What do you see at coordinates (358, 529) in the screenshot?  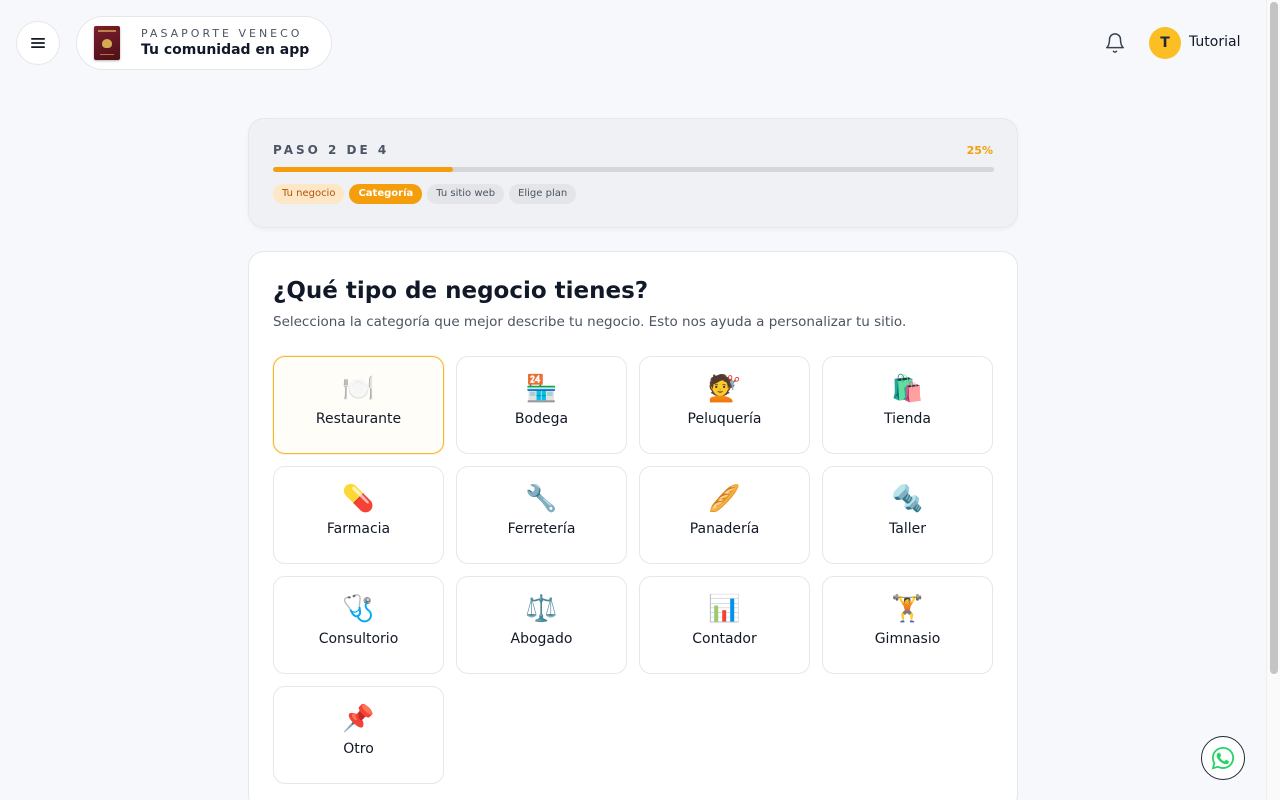 I see `category-label: Farmacia` at bounding box center [358, 529].